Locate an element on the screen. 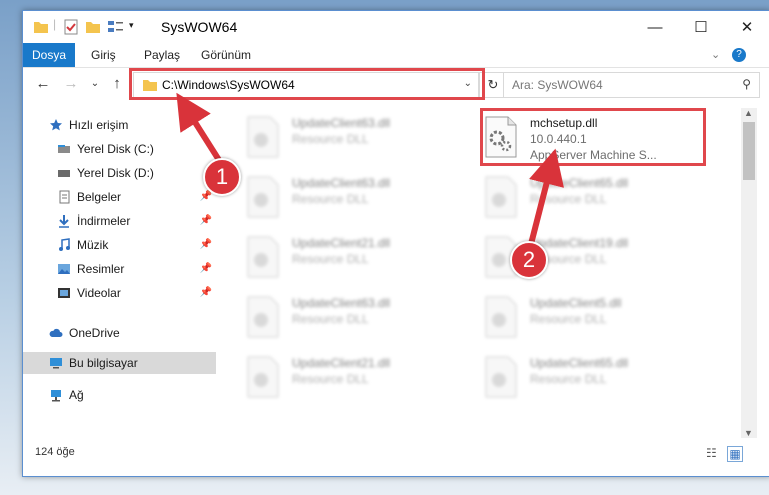  vertical-scrollbar: ▲ ▼ is located at coordinates (749, 273).